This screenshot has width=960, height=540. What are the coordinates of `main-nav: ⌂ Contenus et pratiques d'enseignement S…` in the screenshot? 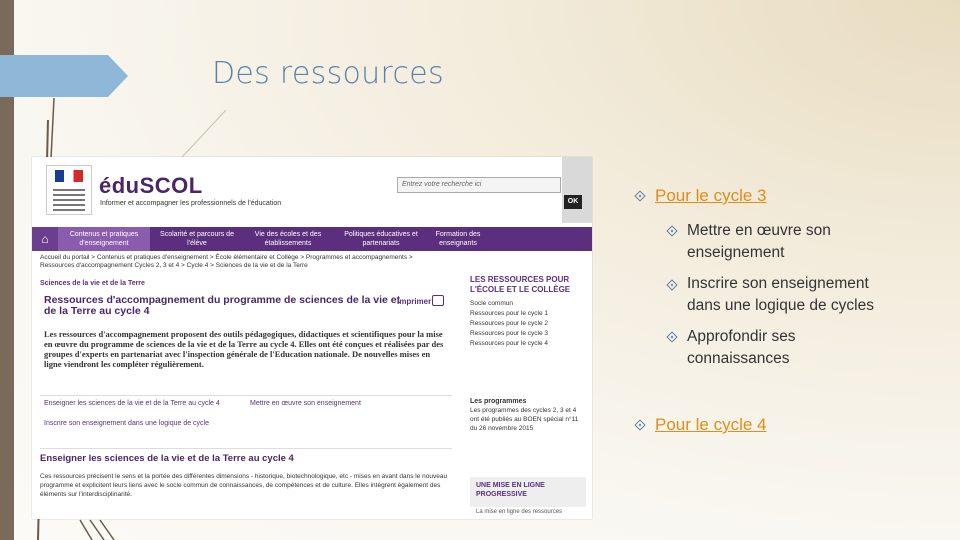 It's located at (312, 239).